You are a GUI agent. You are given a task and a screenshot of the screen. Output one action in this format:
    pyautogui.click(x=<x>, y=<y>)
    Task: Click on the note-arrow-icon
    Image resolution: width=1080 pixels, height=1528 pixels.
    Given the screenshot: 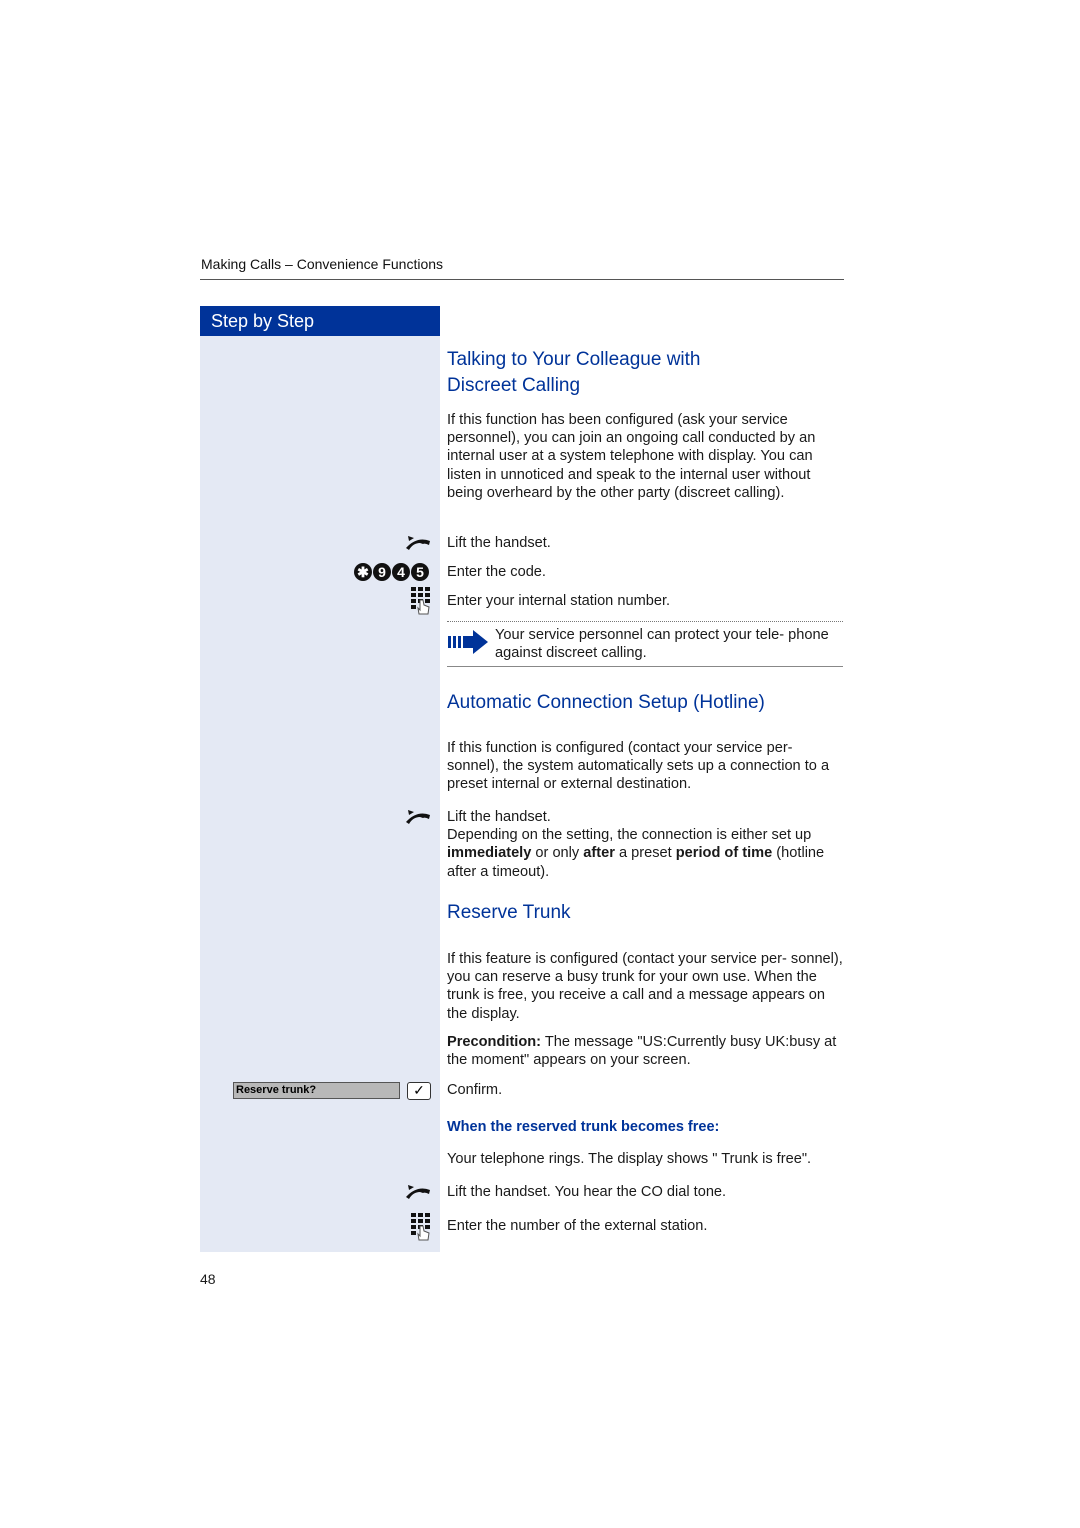 What is the action you would take?
    pyautogui.click(x=468, y=642)
    